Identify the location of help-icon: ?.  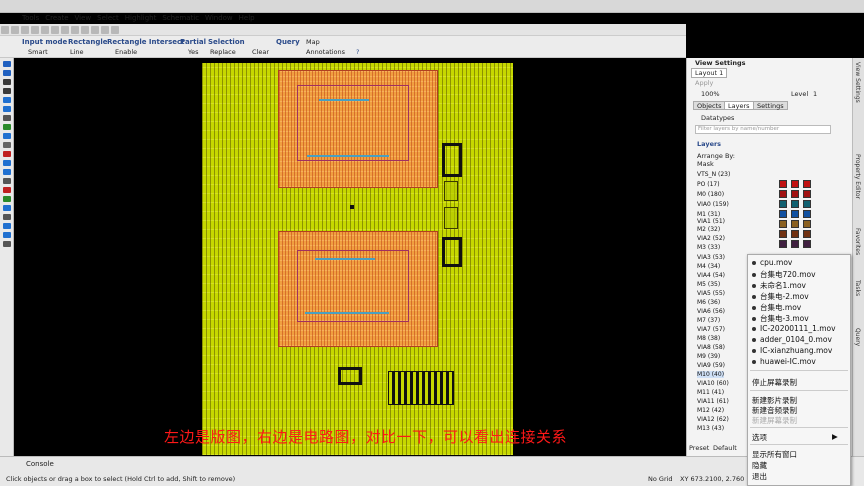
(357, 52).